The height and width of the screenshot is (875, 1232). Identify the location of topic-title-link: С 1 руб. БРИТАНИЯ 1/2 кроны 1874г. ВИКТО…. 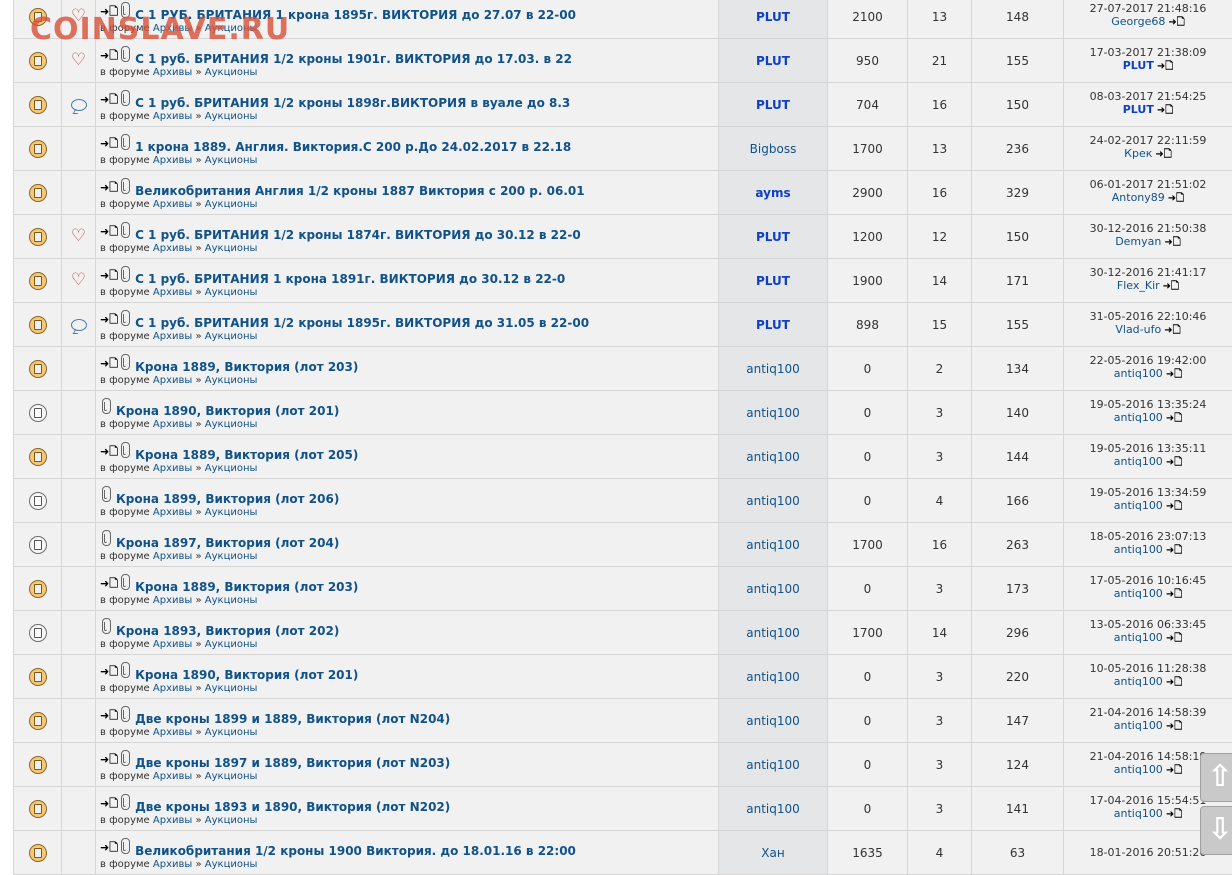
(358, 235).